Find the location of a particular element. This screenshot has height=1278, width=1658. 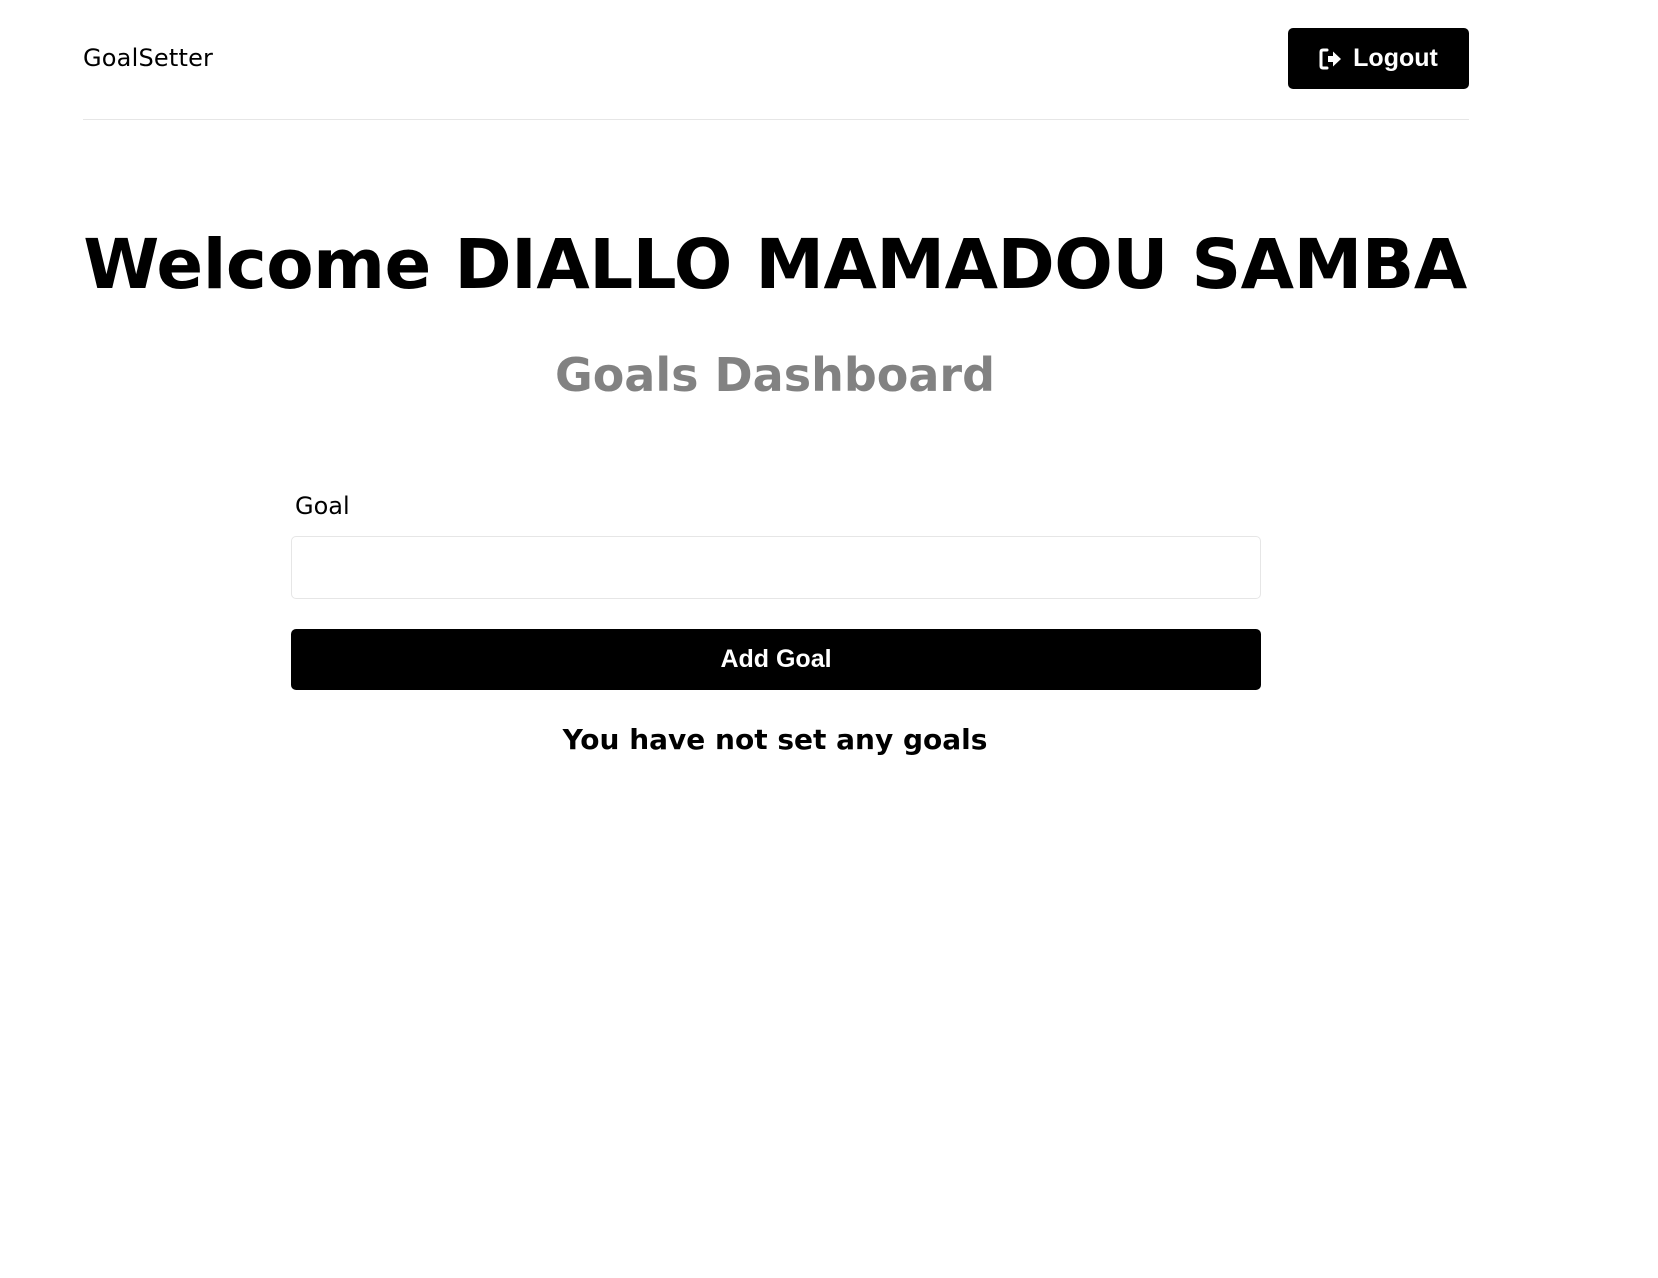

sign-out-icon is located at coordinates (1331, 59).